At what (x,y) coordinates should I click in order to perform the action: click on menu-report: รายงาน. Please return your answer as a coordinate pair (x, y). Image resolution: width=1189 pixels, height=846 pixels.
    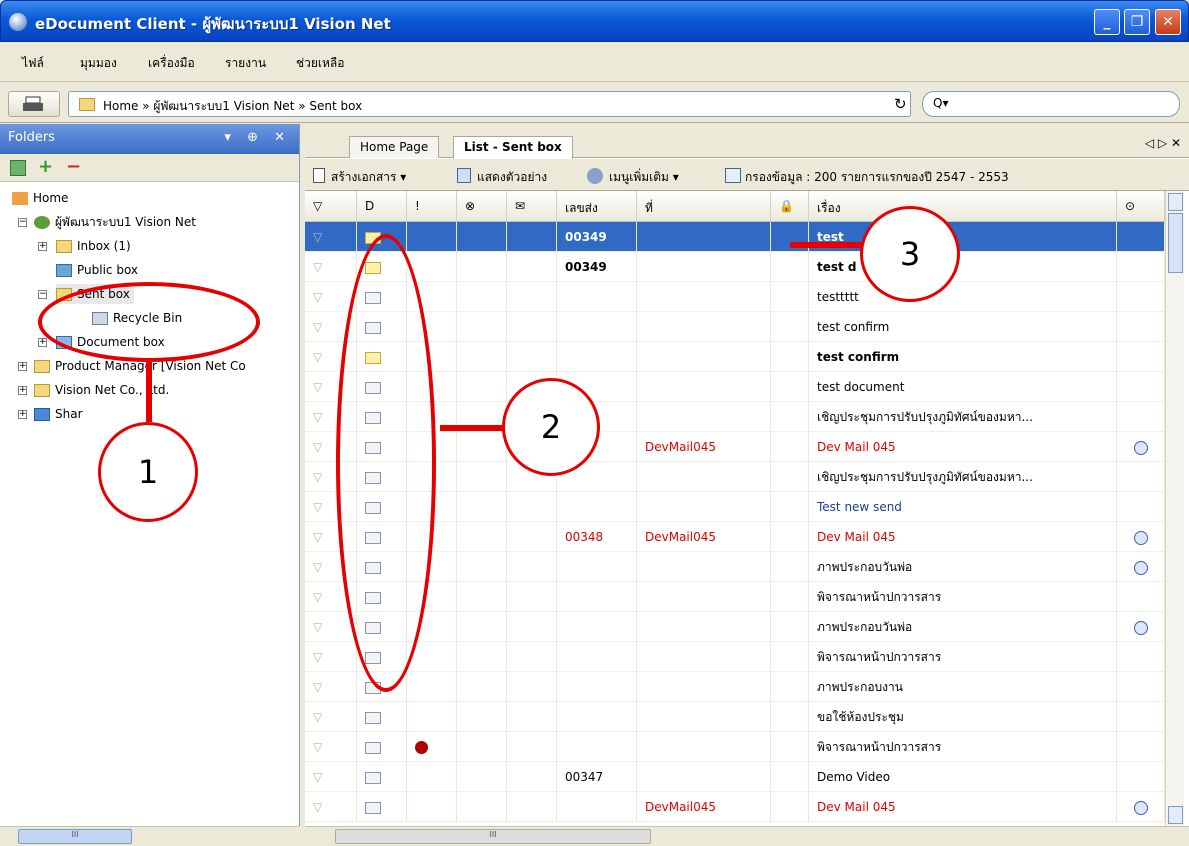
    Looking at the image, I should click on (245, 63).